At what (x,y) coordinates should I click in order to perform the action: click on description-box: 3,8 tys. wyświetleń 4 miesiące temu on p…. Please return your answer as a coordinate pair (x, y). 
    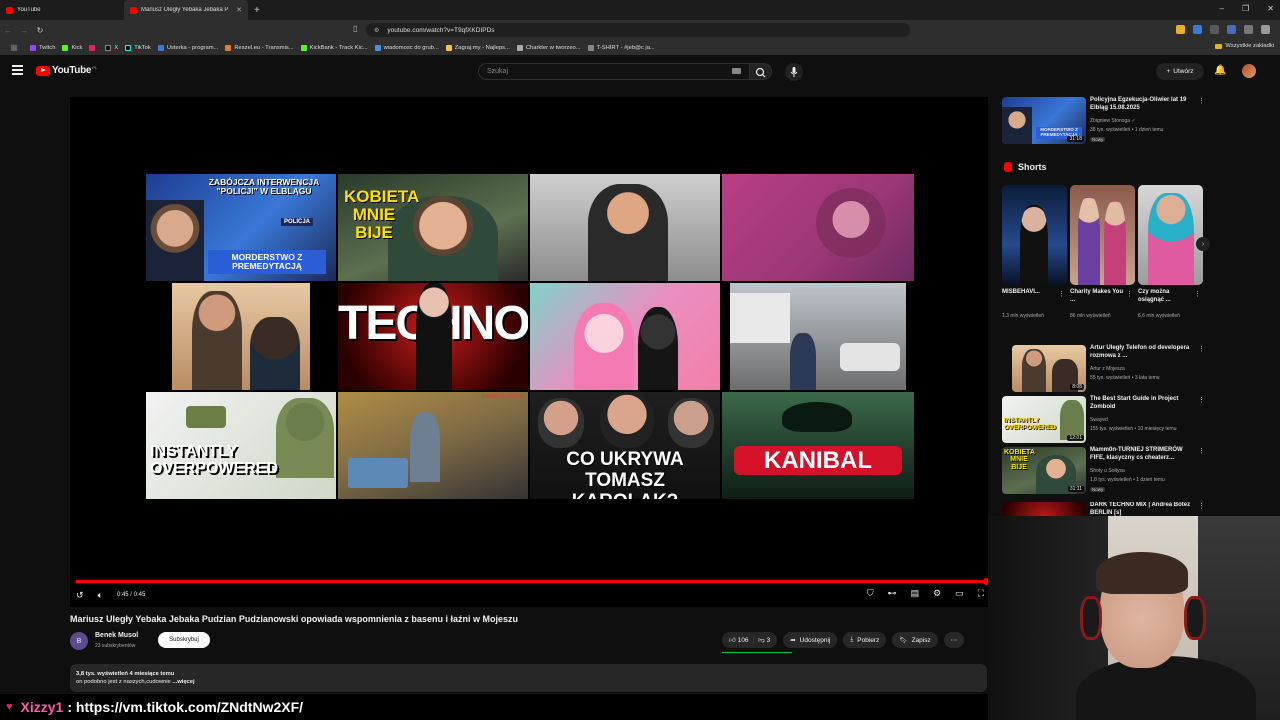
    Looking at the image, I should click on (528, 678).